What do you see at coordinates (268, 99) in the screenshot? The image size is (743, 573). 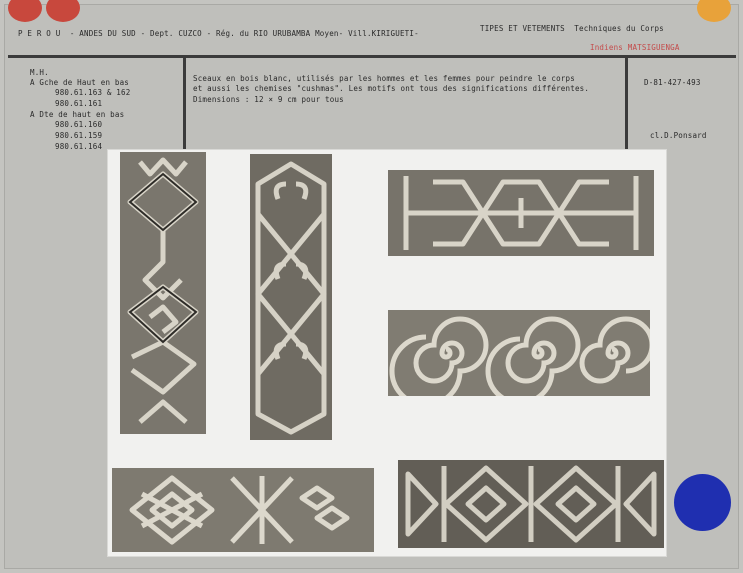 I see `description-line-3: Dimensions : 12 × 9 cm pour tous` at bounding box center [268, 99].